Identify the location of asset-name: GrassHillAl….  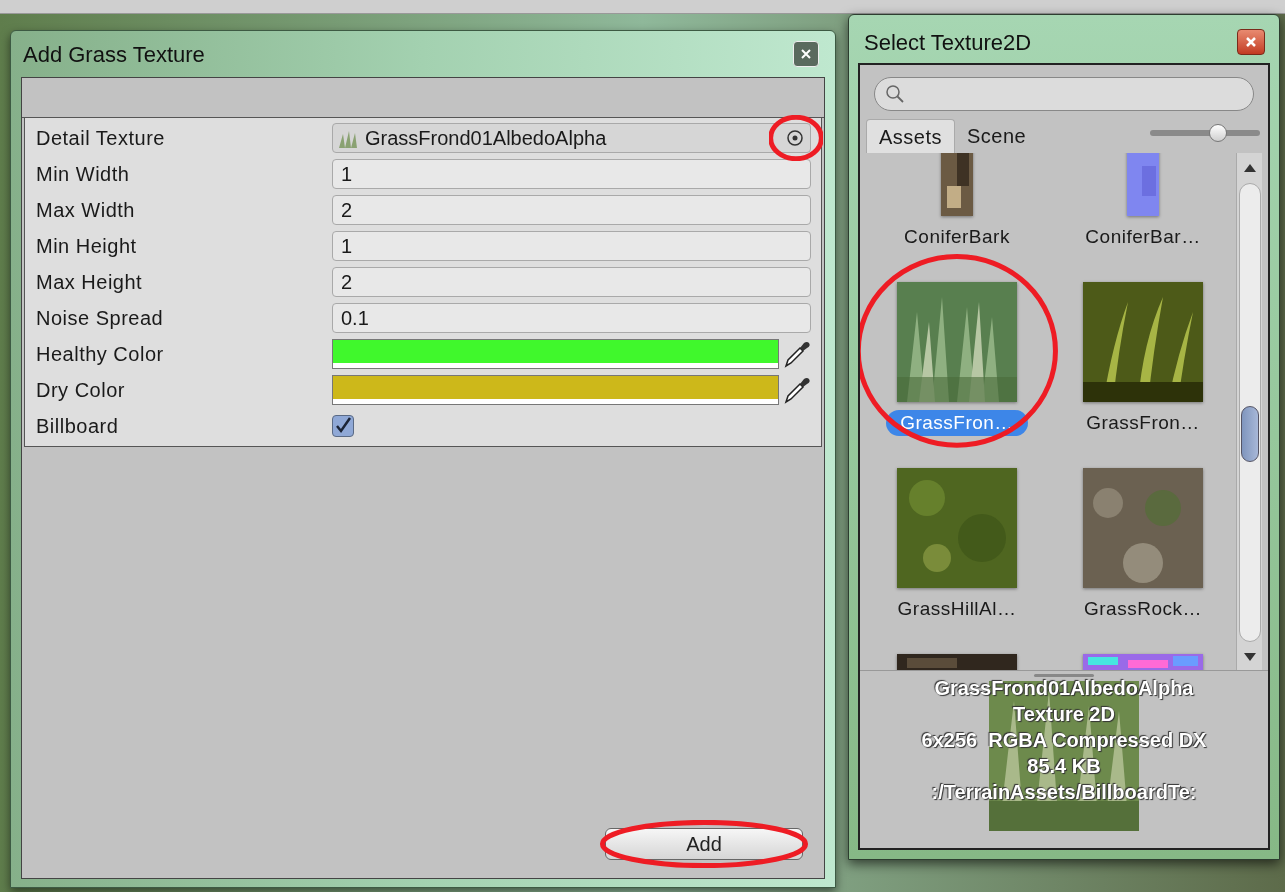
(957, 609).